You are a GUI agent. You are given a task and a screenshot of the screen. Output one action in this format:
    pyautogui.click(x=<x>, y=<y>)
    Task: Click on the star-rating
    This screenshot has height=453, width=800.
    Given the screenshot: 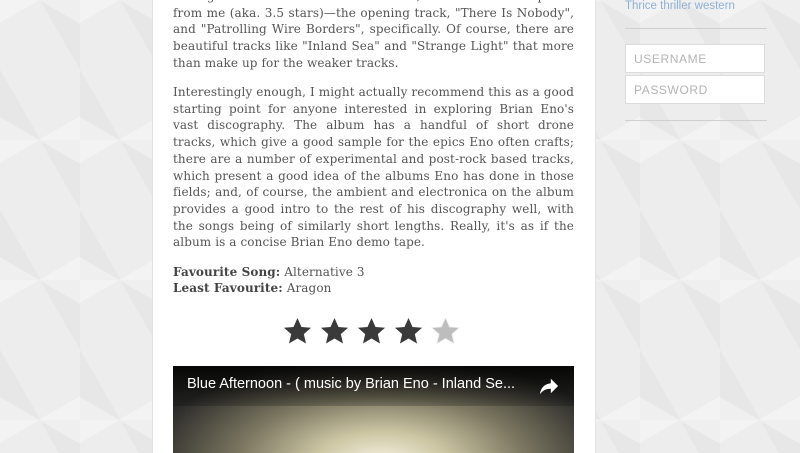 What is the action you would take?
    pyautogui.click(x=371, y=331)
    